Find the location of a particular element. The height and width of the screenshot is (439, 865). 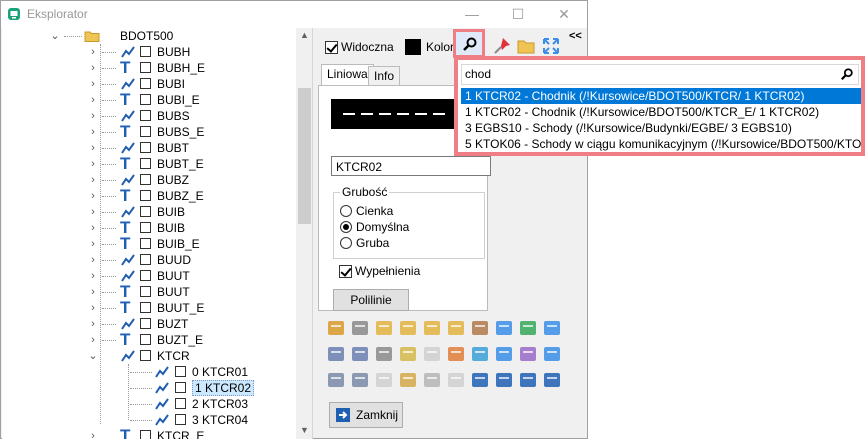

tree-row: › BUBZ is located at coordinates (147, 180).